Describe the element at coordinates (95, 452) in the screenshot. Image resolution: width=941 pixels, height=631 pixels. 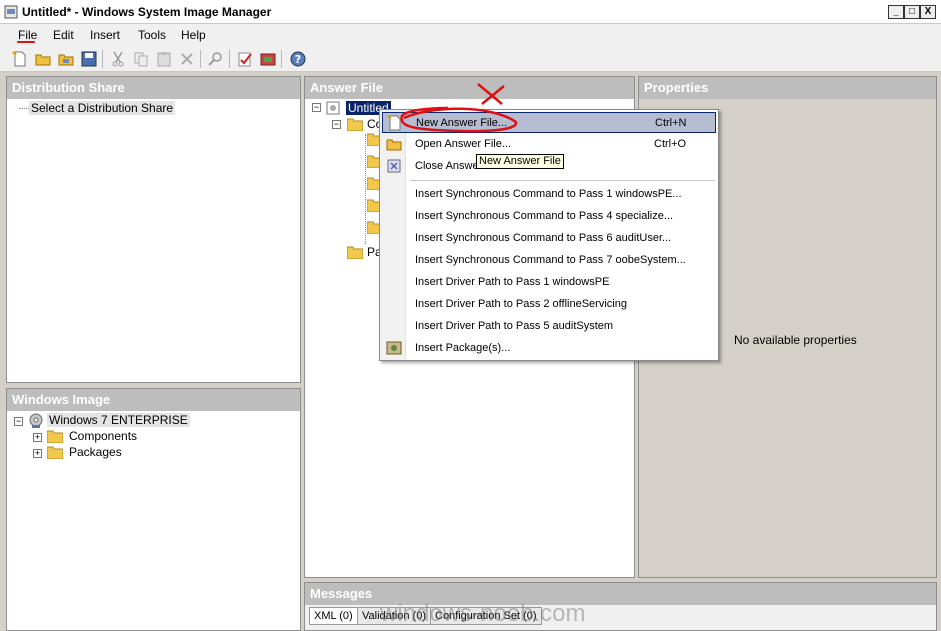
I see `windows-image-packages: Packages` at that location.